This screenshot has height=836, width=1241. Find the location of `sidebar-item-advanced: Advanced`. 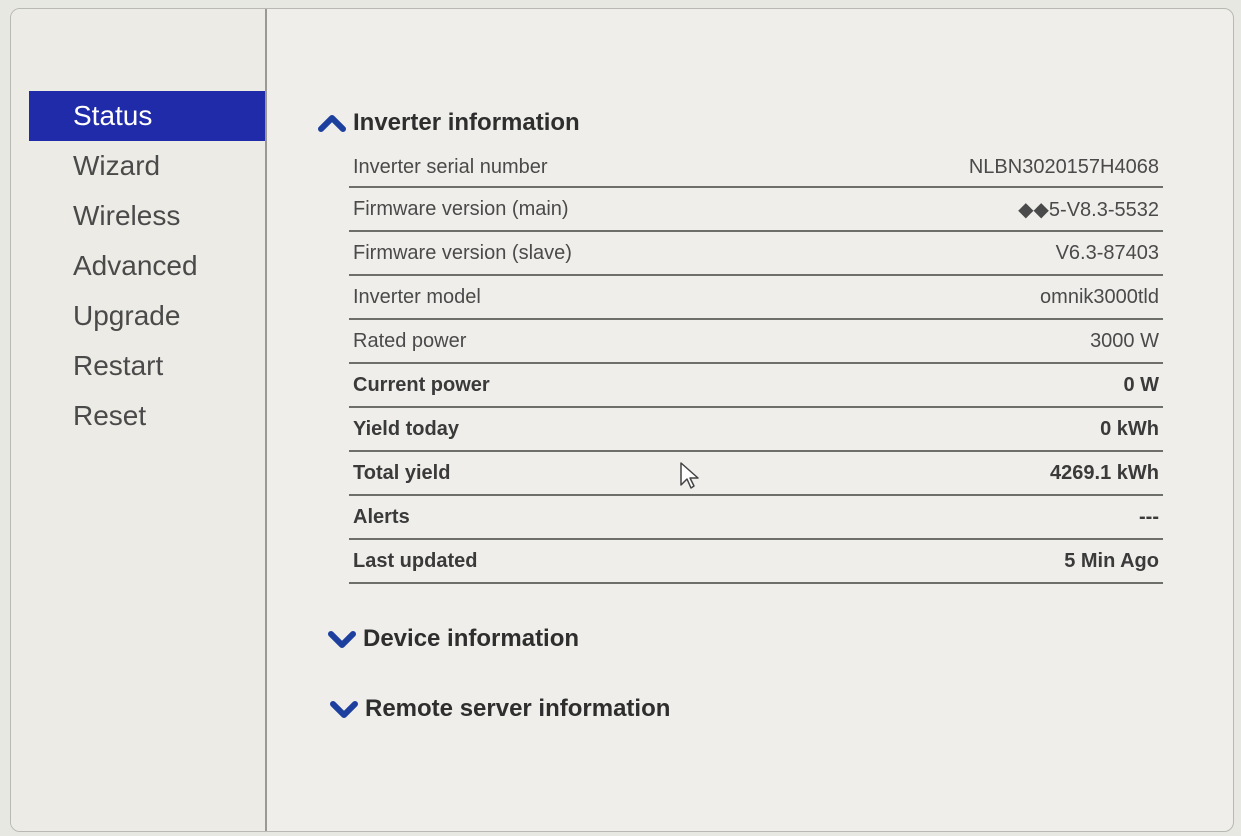

sidebar-item-advanced: Advanced is located at coordinates (147, 266).